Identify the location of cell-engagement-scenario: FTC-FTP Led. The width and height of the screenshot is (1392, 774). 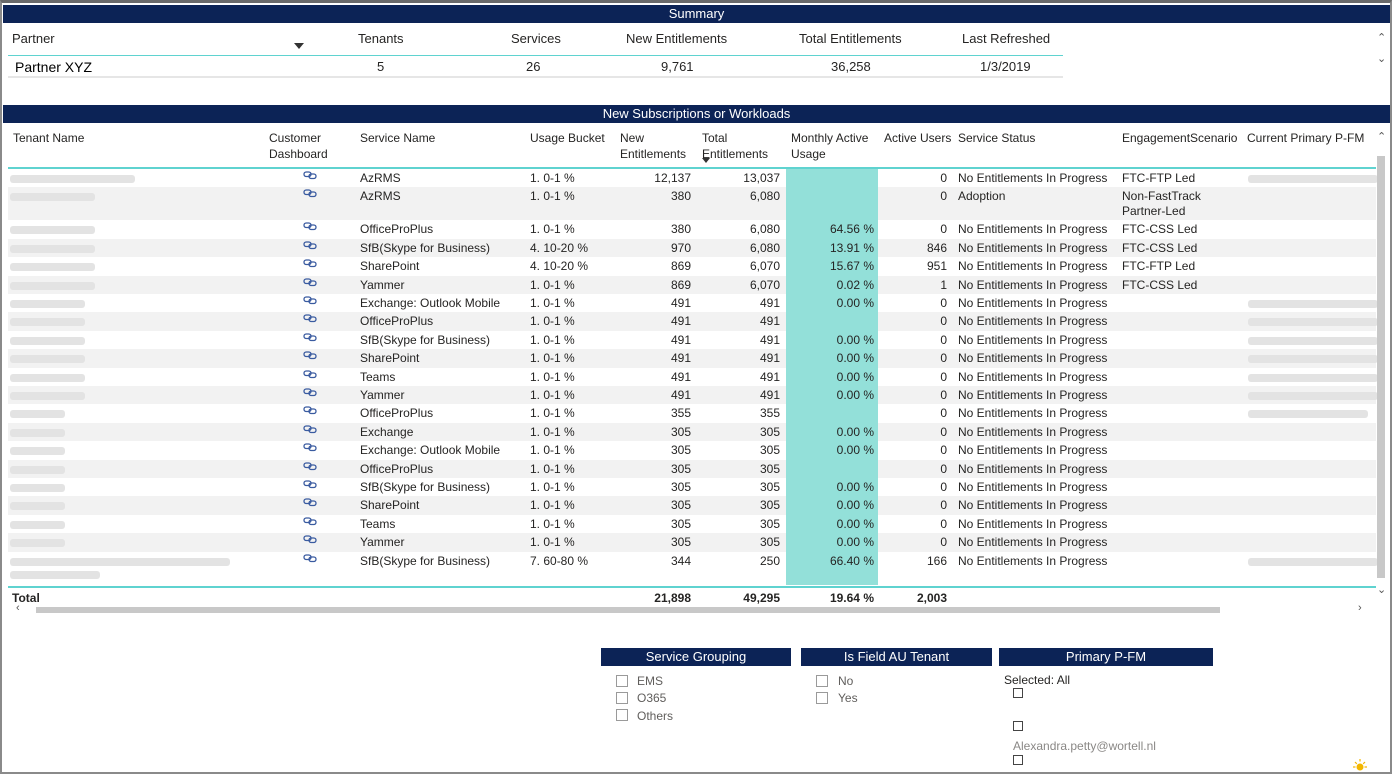
(1159, 266).